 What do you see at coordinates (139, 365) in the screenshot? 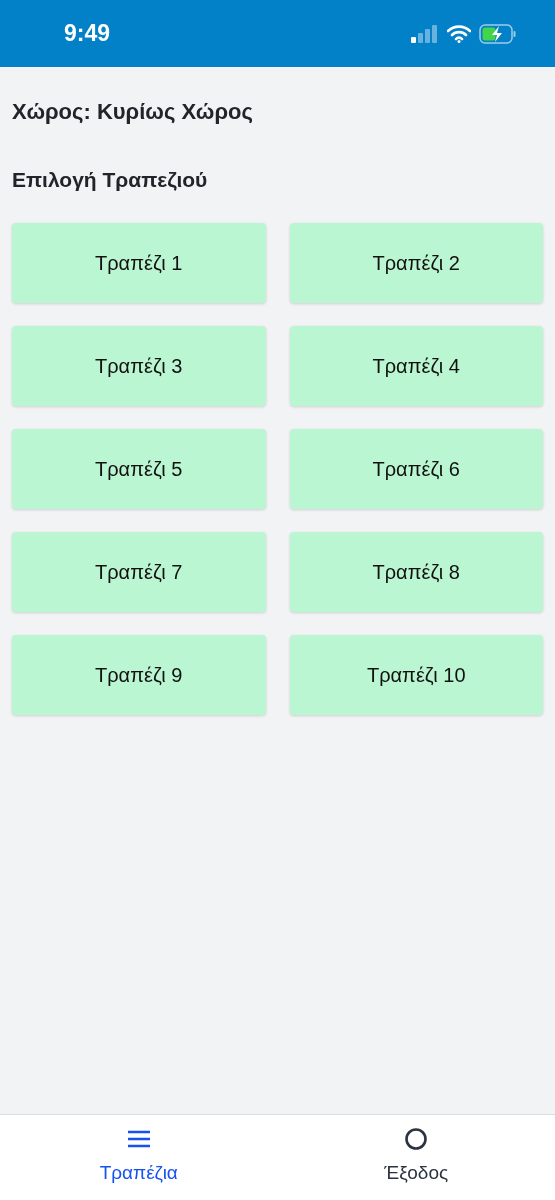
I see `table-button: Τραπέζι 3` at bounding box center [139, 365].